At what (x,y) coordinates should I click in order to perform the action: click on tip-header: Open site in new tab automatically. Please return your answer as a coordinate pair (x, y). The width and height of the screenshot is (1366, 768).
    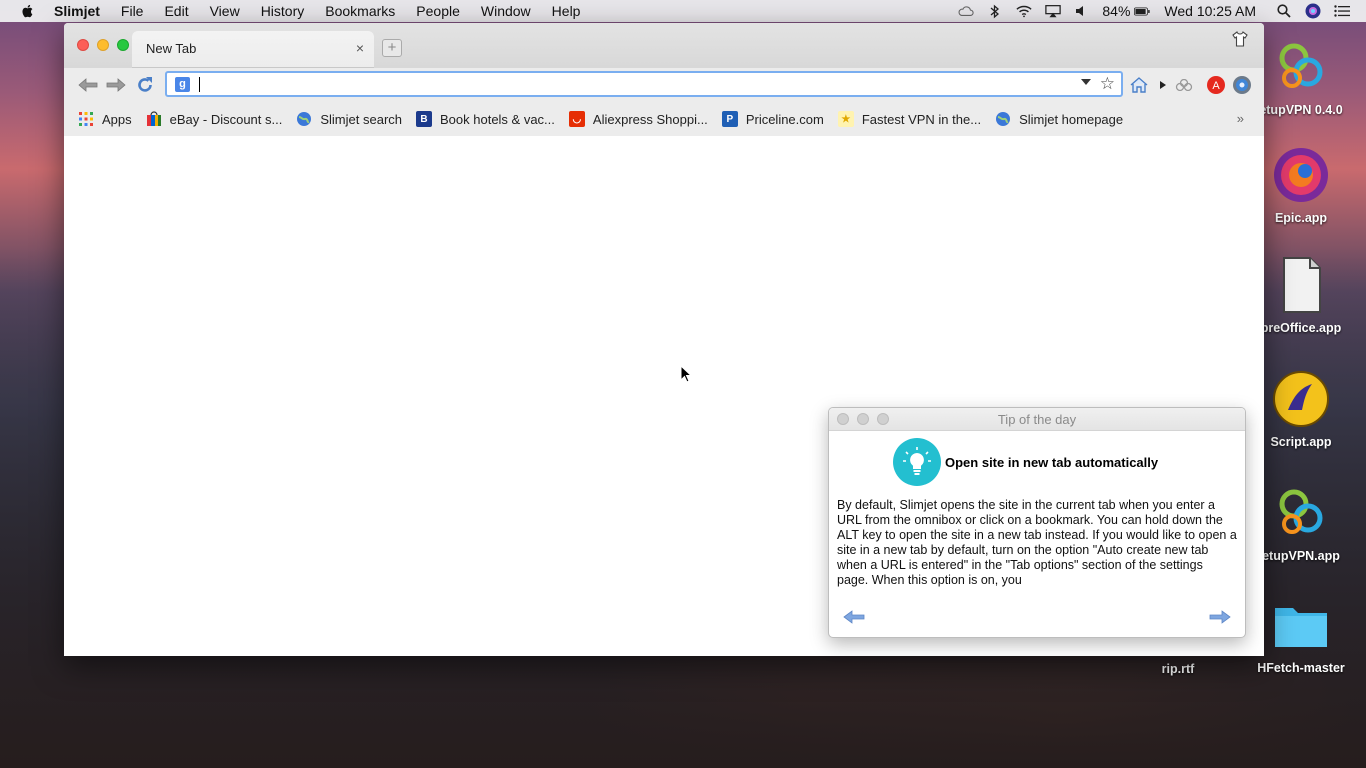
    Looking at the image, I should click on (1025, 462).